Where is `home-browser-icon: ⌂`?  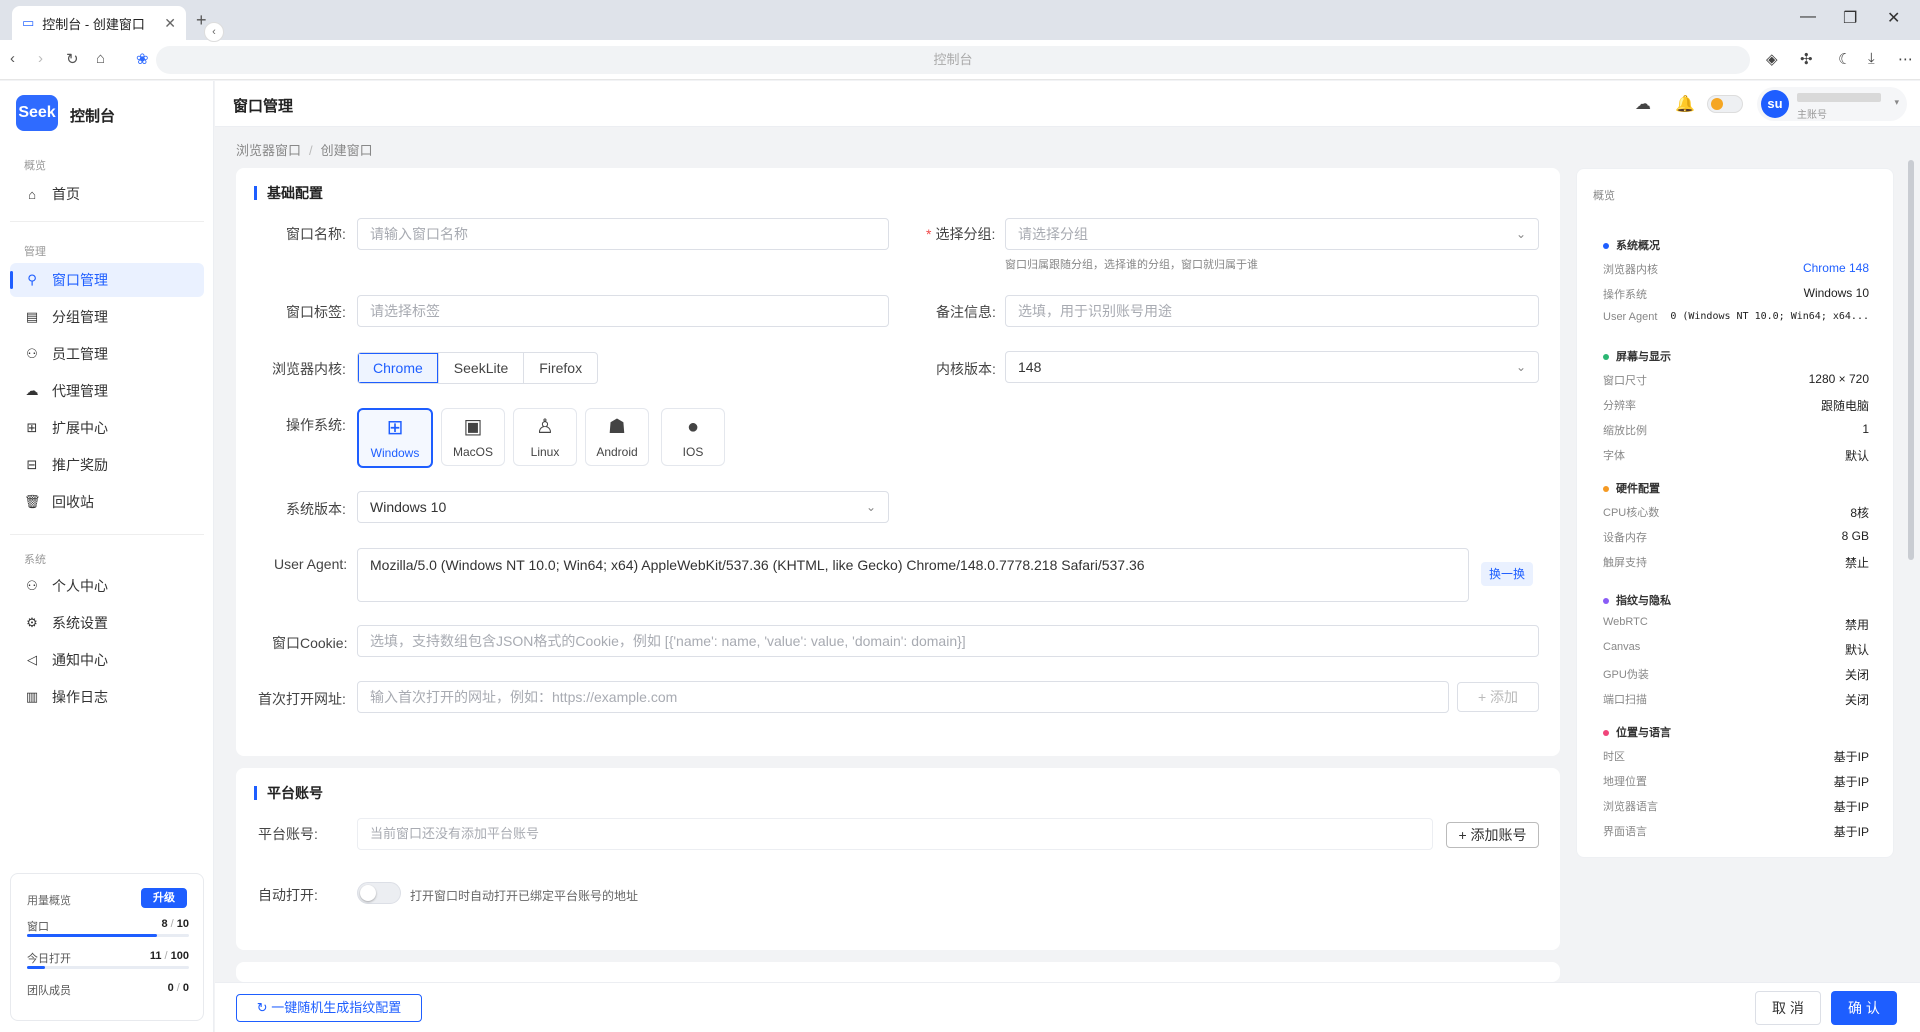 home-browser-icon: ⌂ is located at coordinates (100, 58).